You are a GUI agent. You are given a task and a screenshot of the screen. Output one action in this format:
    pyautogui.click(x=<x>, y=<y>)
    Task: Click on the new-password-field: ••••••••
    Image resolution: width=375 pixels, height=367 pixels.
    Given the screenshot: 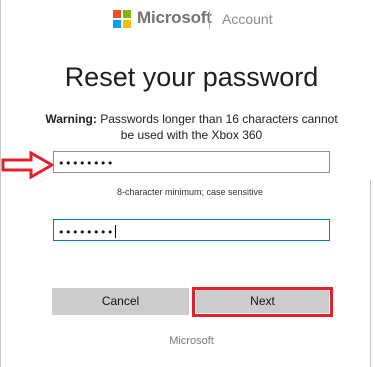 What is the action you would take?
    pyautogui.click(x=191, y=162)
    